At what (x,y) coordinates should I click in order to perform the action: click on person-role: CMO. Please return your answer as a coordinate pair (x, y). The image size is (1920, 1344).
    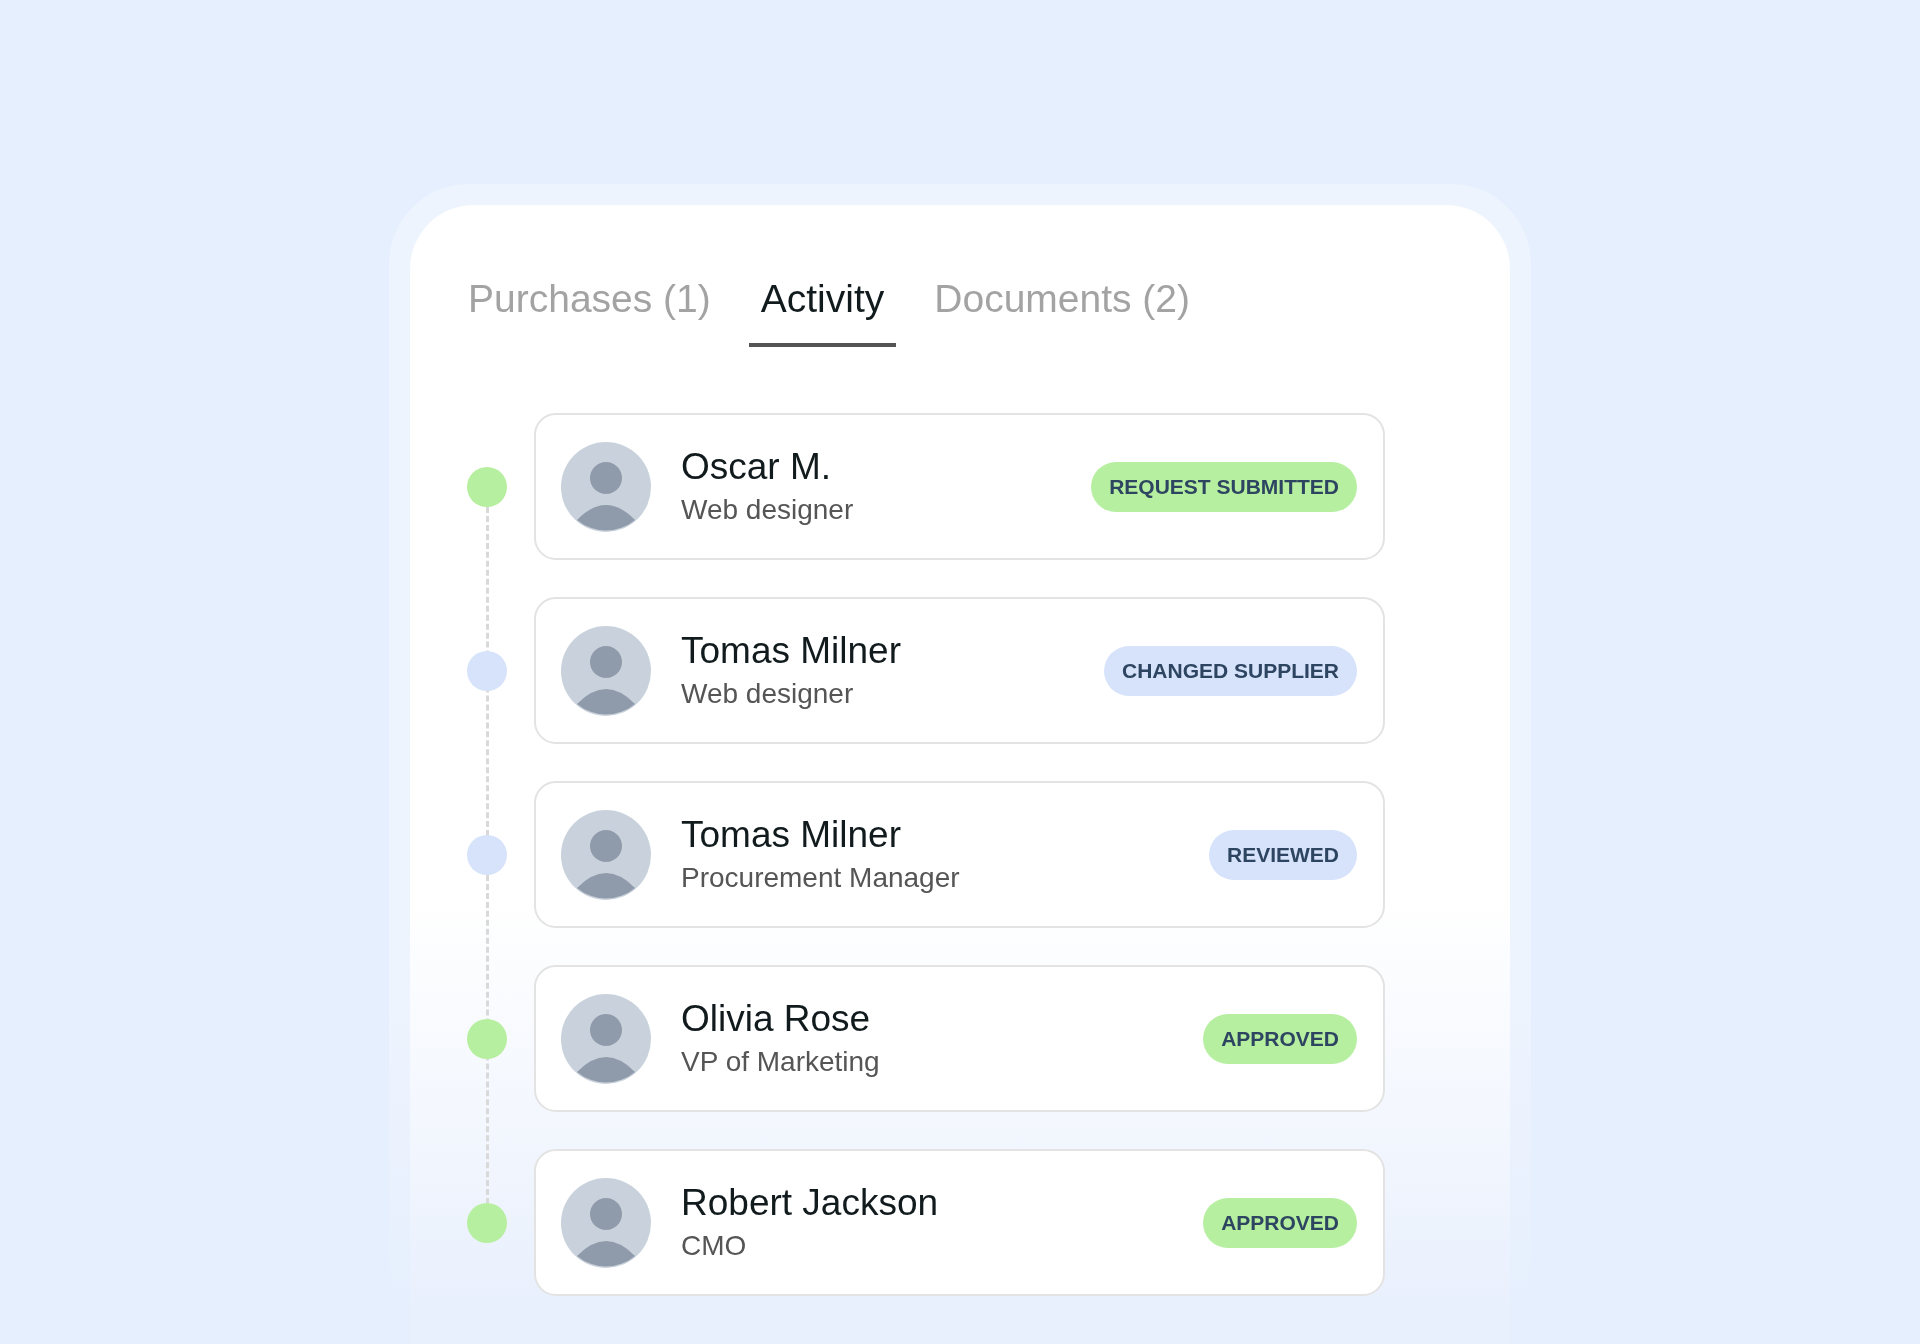
    Looking at the image, I should click on (714, 1246).